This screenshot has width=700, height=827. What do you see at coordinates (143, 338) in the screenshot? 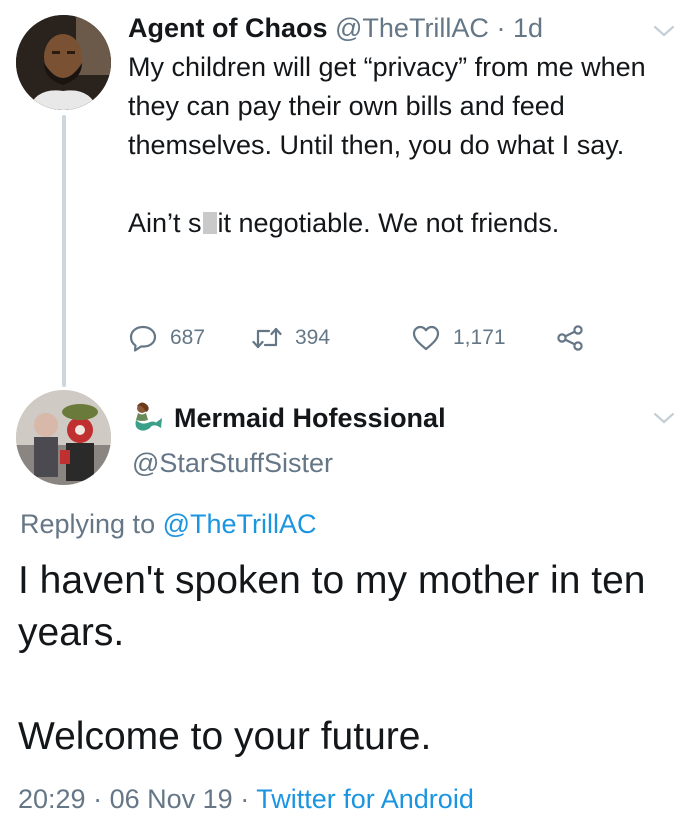
I see `reply-icon` at bounding box center [143, 338].